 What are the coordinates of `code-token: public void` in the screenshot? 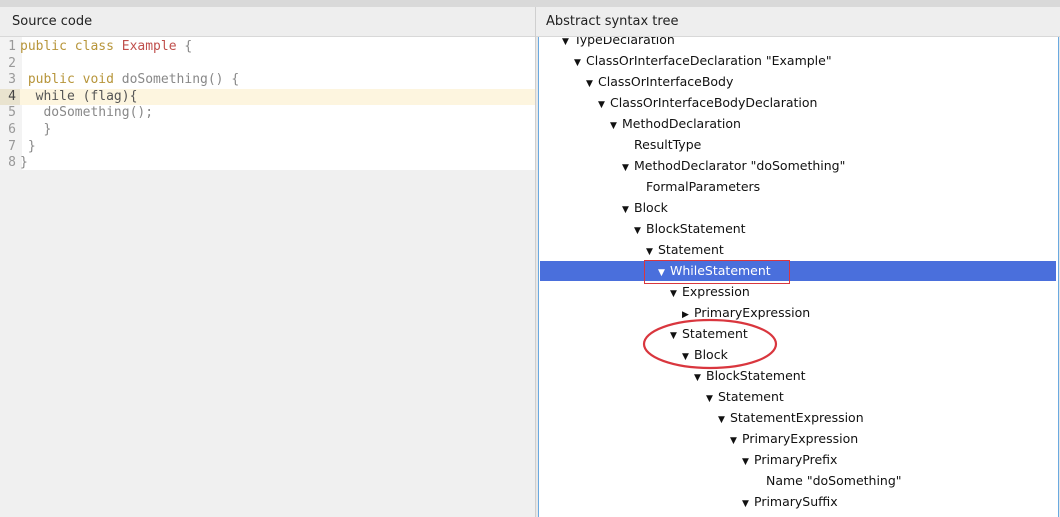 It's located at (71, 80).